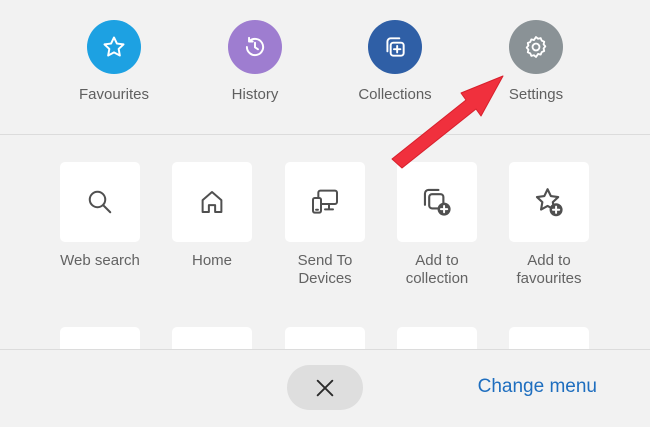 This screenshot has height=427, width=650. Describe the element at coordinates (325, 269) in the screenshot. I see `send-to-devices-label: Send To Devices` at that location.